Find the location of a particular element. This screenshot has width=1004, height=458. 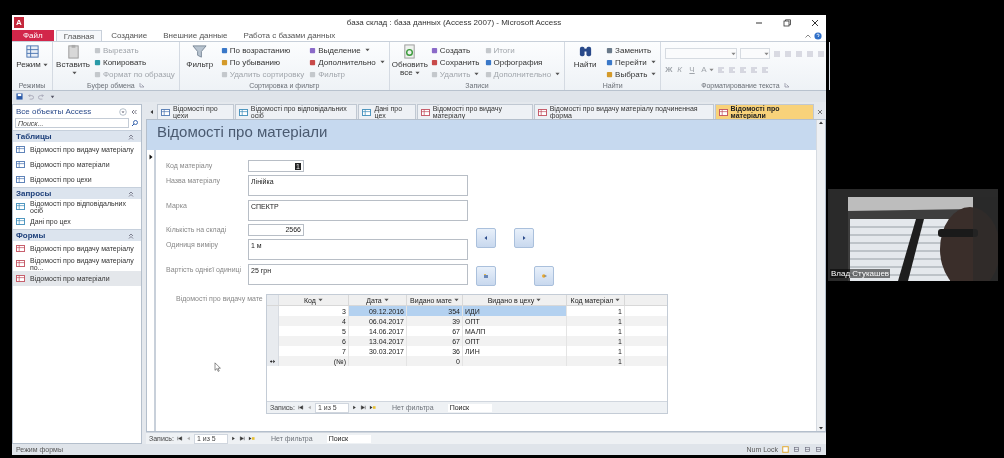

funnel-icon is located at coordinates (200, 51).